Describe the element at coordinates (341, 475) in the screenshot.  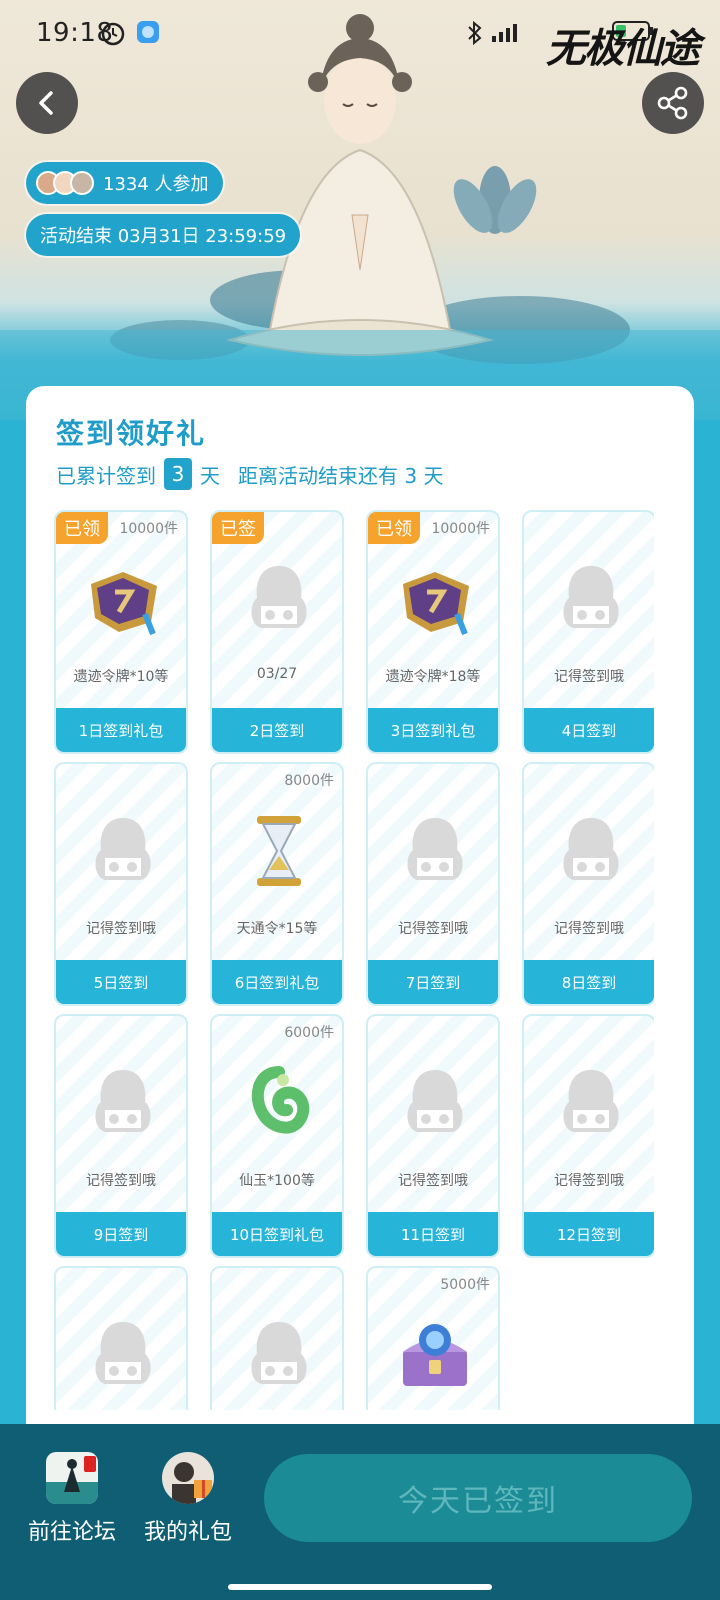
I see `remaining-days: 距离活动结束还有 3 天` at that location.